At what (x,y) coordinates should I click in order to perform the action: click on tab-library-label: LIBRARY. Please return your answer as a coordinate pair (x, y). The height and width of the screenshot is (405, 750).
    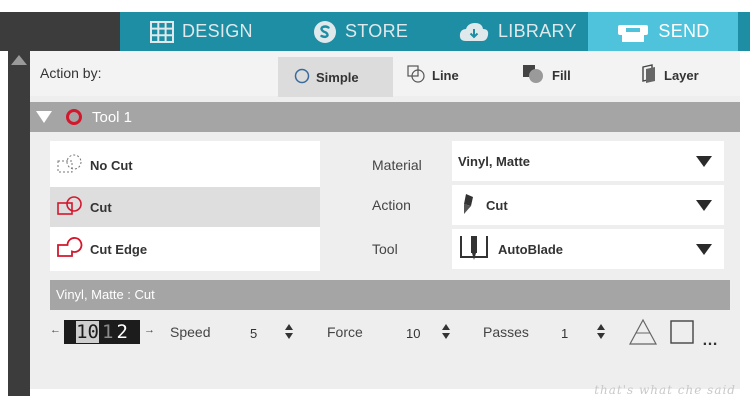
    Looking at the image, I should click on (537, 31).